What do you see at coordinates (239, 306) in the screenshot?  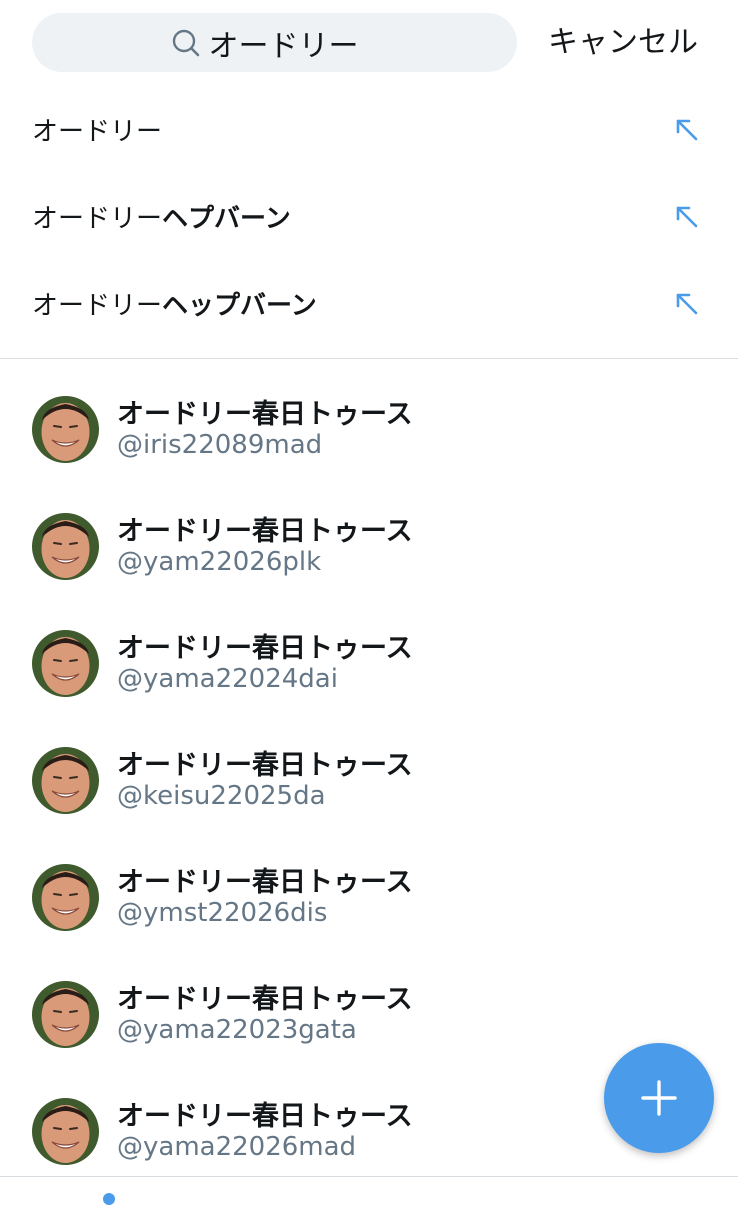 I see `suggestion-suffix: ヘップバーン` at bounding box center [239, 306].